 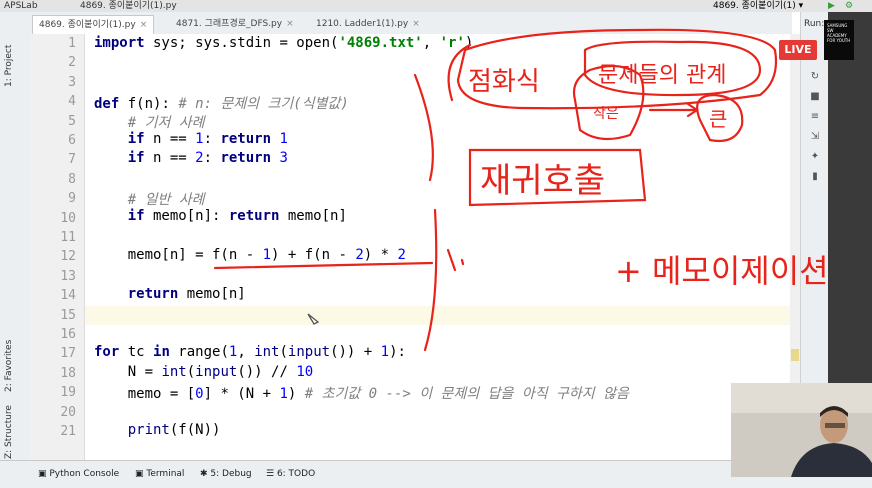 What do you see at coordinates (267, 372) in the screenshot?
I see `code-text: ()) //` at bounding box center [267, 372].